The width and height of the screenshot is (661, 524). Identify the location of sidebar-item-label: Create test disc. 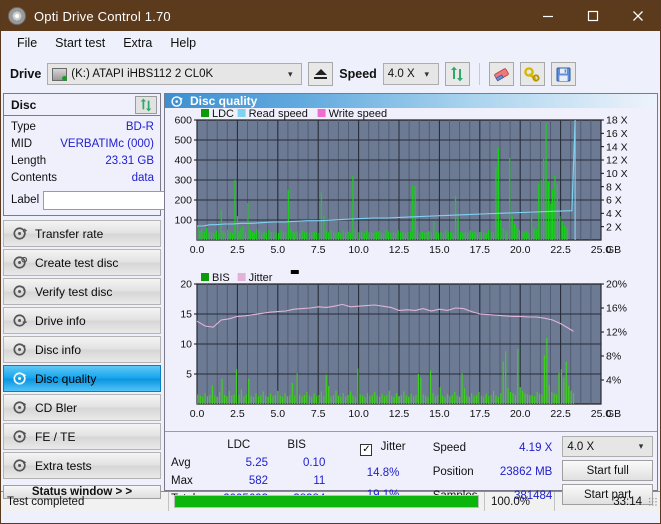
(77, 262).